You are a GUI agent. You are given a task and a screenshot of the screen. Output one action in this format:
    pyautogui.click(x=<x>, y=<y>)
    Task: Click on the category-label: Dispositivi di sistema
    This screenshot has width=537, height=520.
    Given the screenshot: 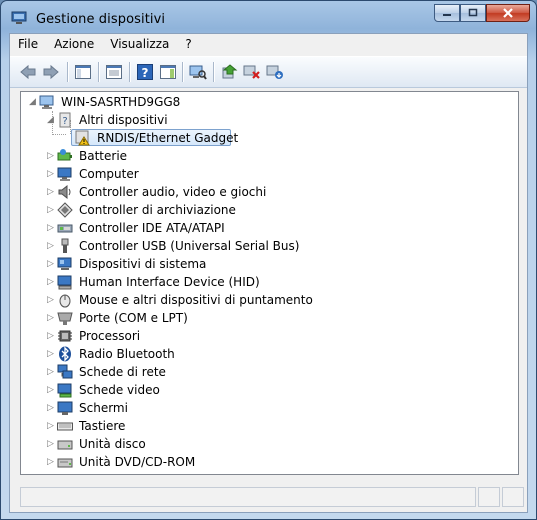 What is the action you would take?
    pyautogui.click(x=143, y=264)
    